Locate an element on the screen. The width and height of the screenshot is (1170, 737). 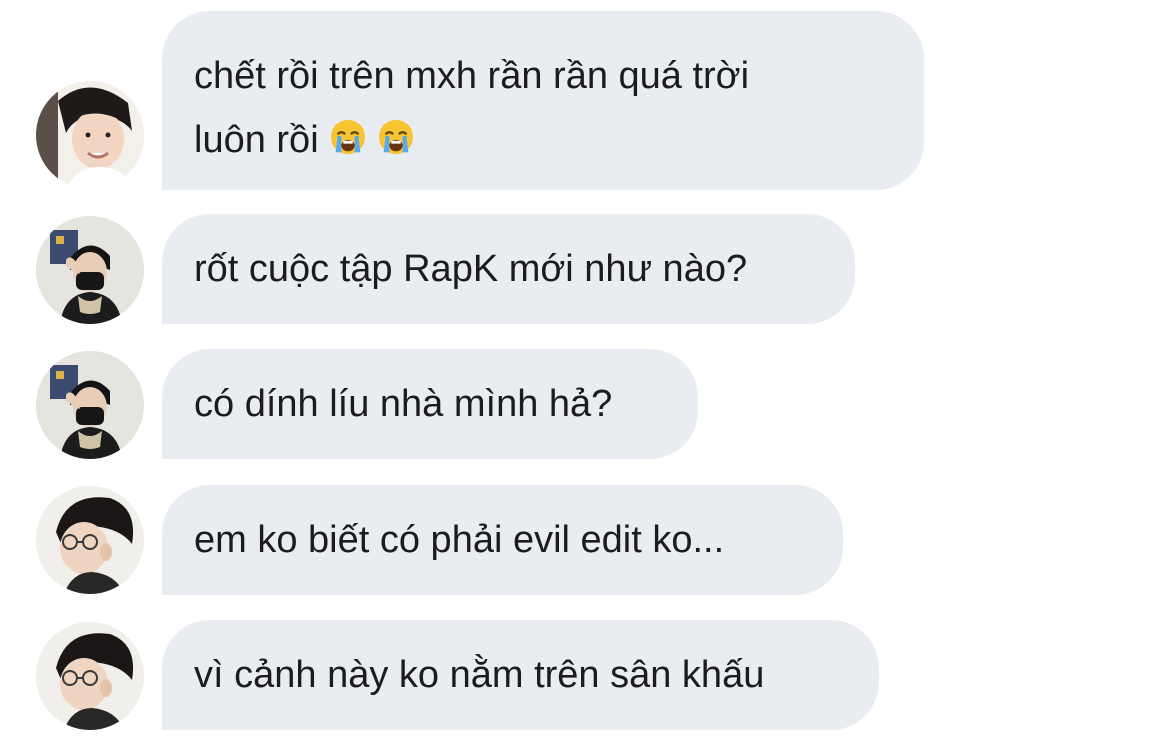
message-bubble: có dính líu nhà mình hả? is located at coordinates (430, 404).